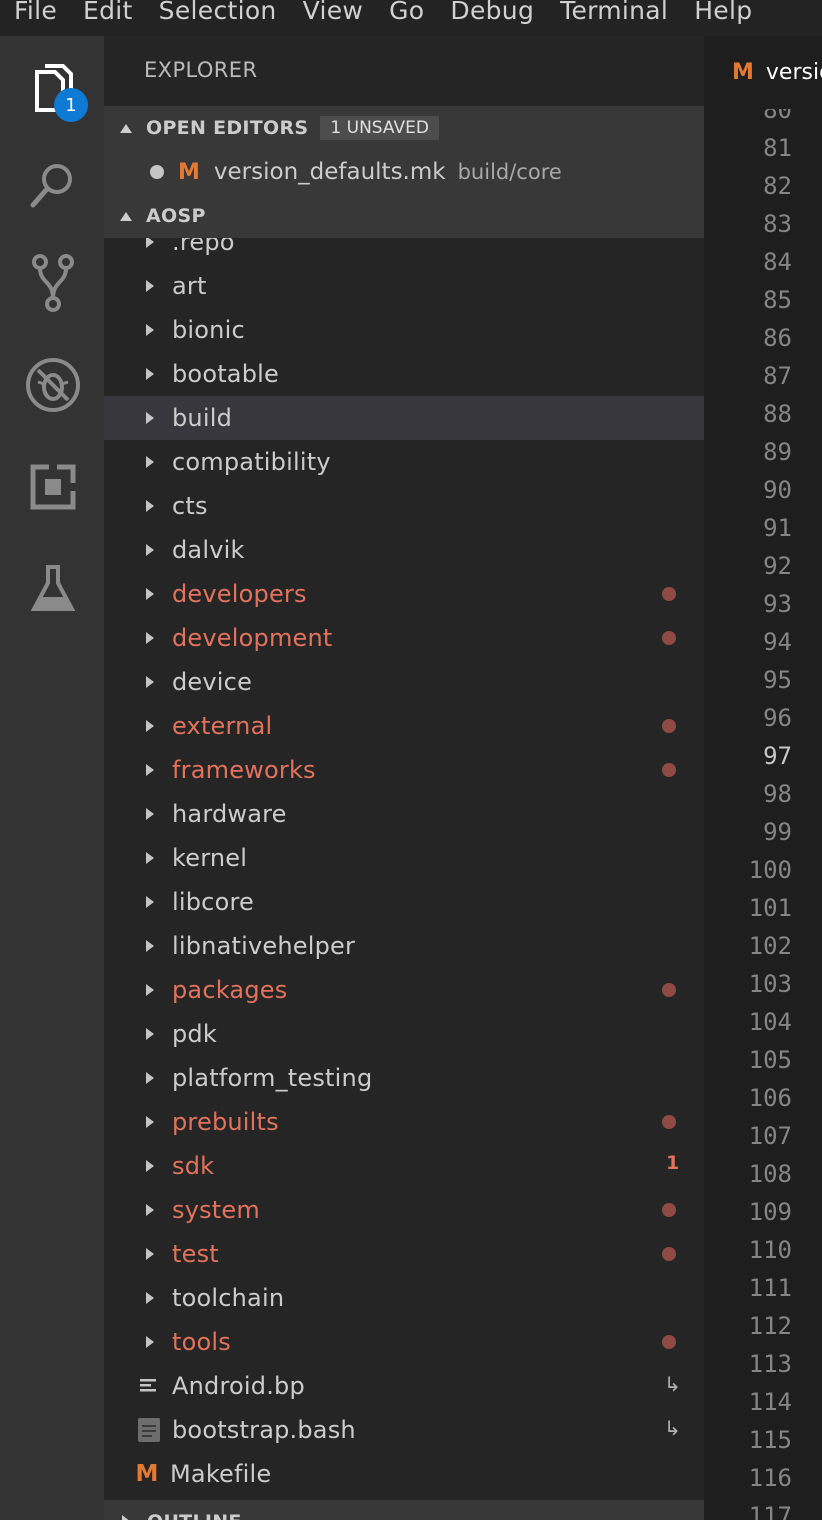 This screenshot has width=822, height=1520. Describe the element at coordinates (404, 286) in the screenshot. I see `tree-folder-art: art` at that location.